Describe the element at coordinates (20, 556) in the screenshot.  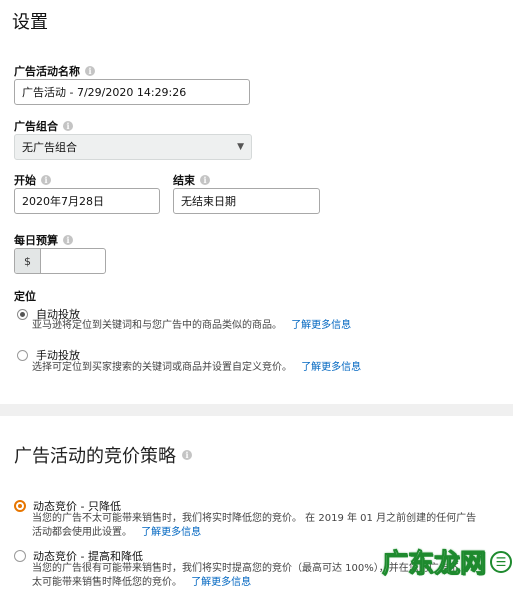
I see `radio-up-down` at that location.